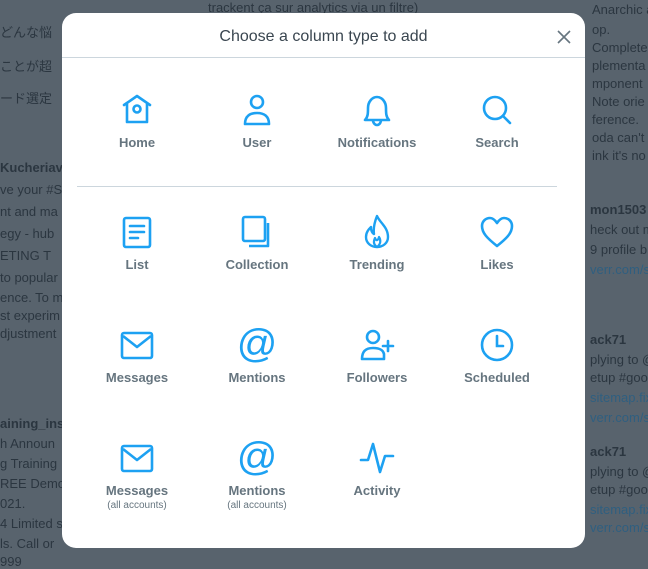 The width and height of the screenshot is (648, 569). I want to click on background-text: g Training, so click(29, 463).